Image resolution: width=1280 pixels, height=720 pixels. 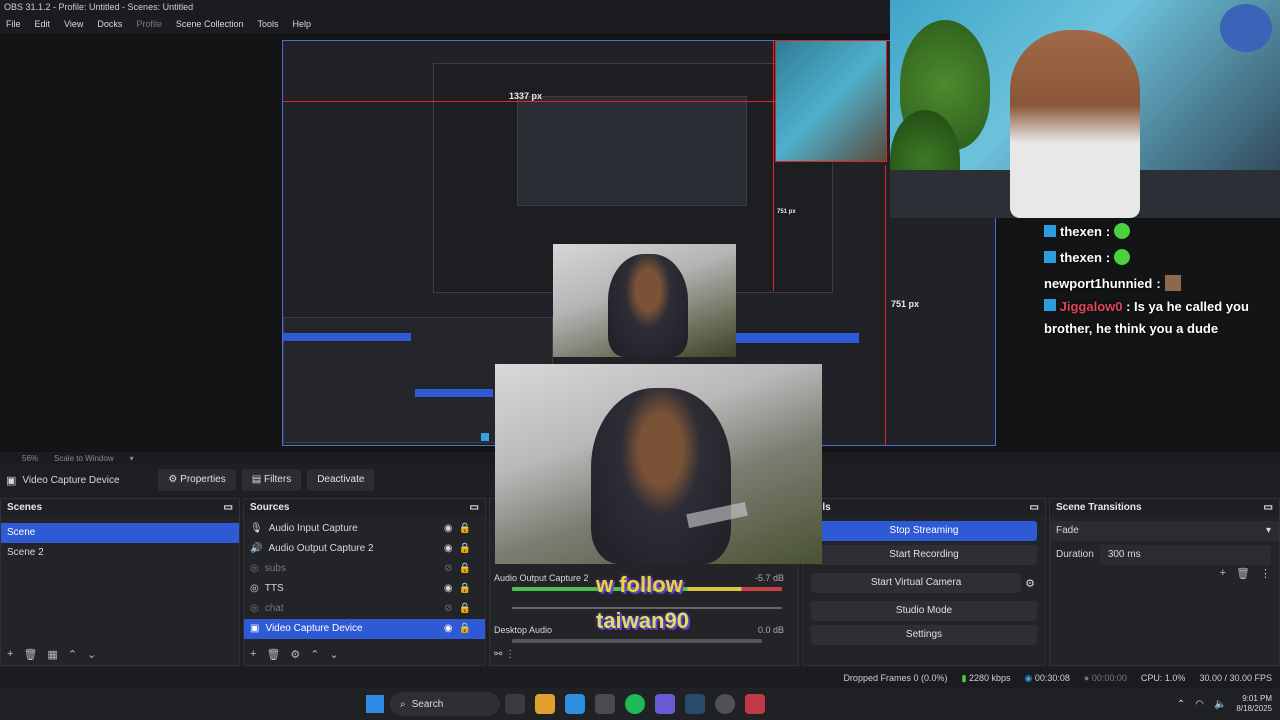 What do you see at coordinates (916, 583) in the screenshot?
I see `start-virtual-camera-button: Start Virtual Camera` at bounding box center [916, 583].